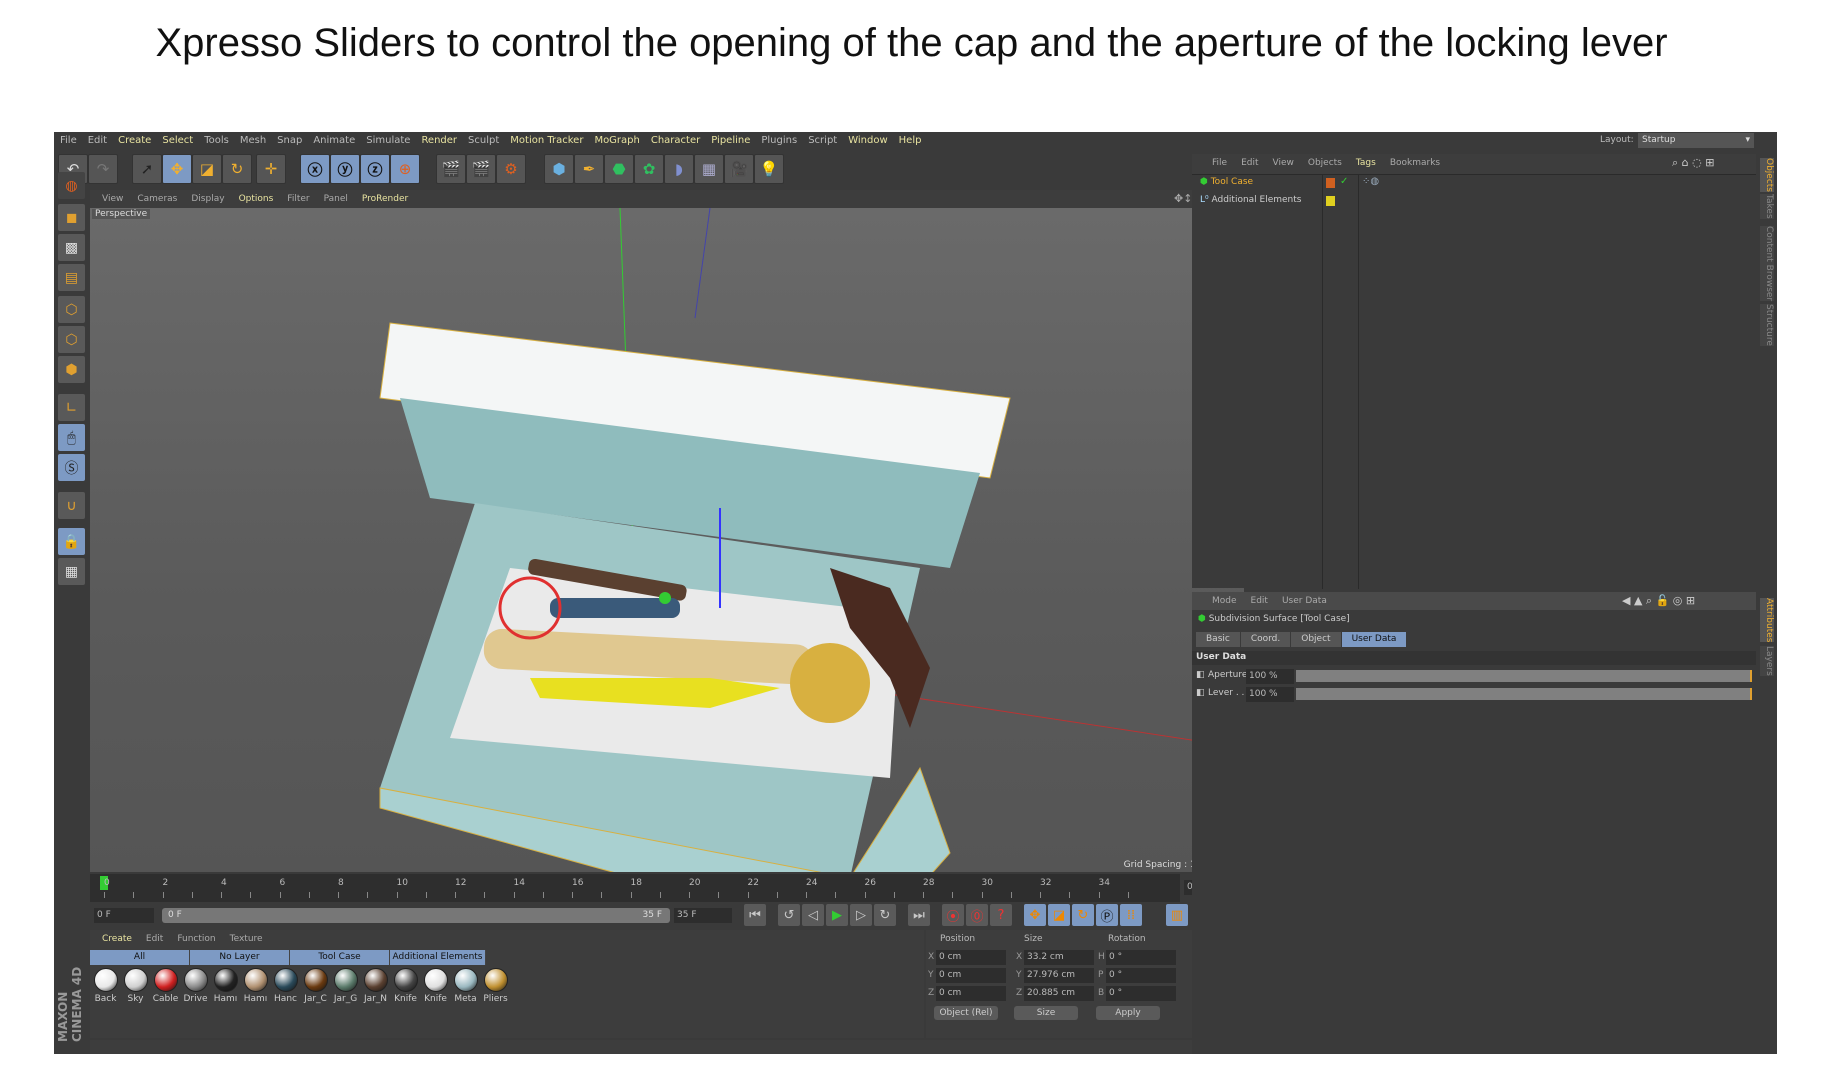 This screenshot has height=1080, width=1823. I want to click on make-editable-button: ◼, so click(71, 217).